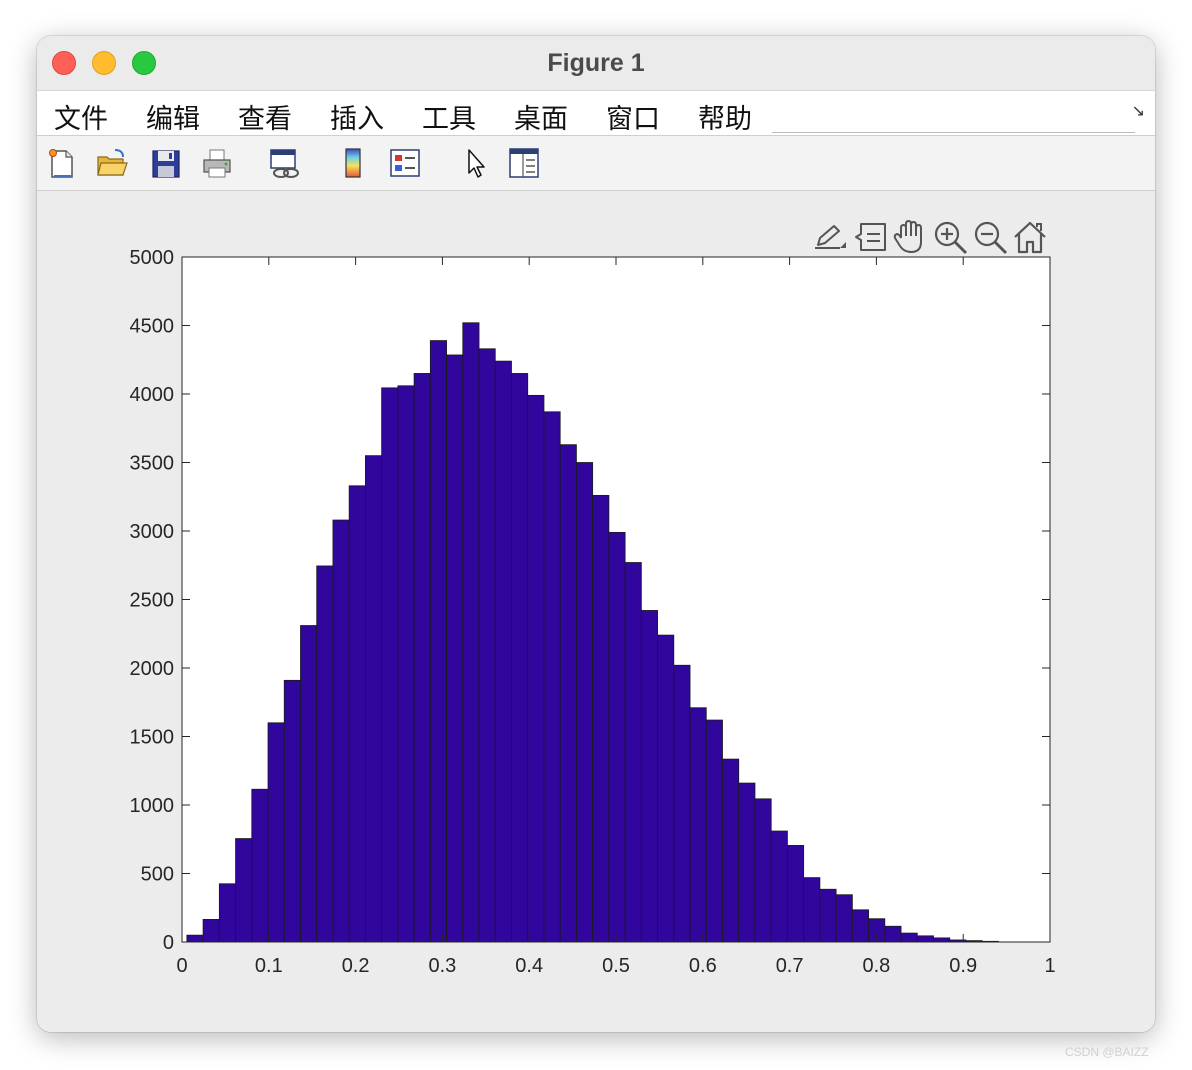 This screenshot has width=1192, height=1070. Describe the element at coordinates (449, 116) in the screenshot. I see `menu-tools: 工具` at that location.